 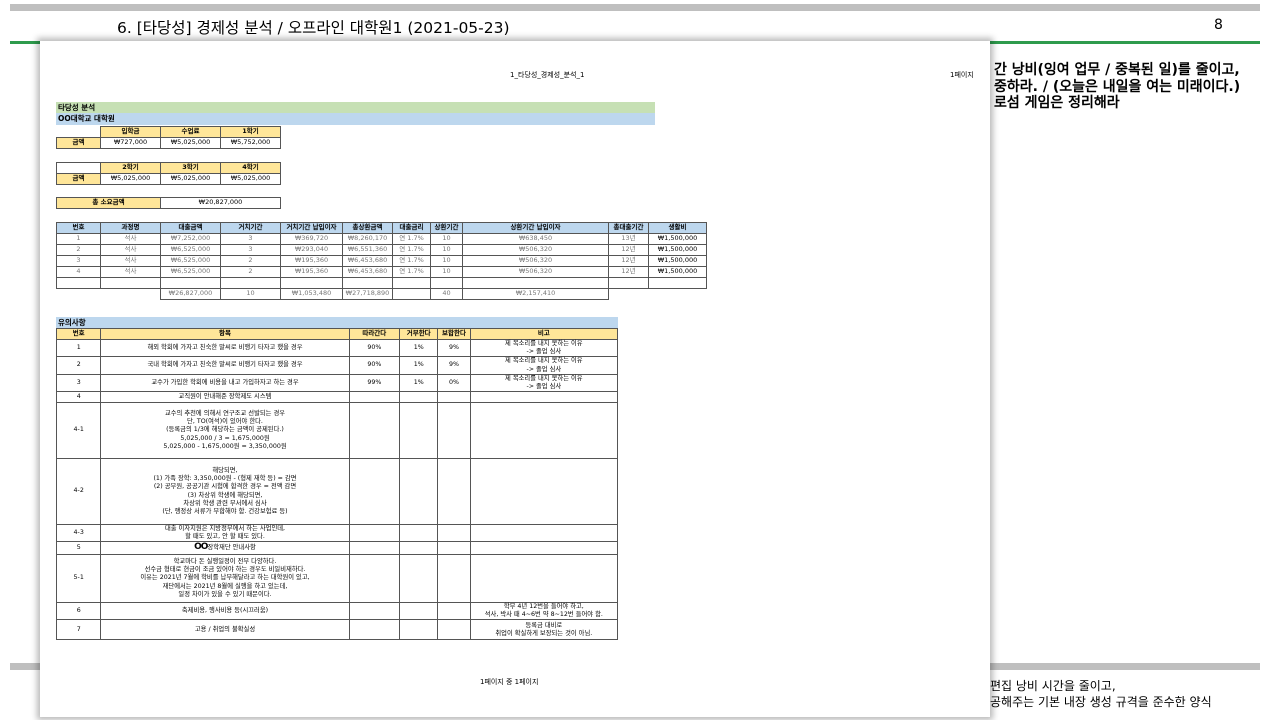 What do you see at coordinates (78, 272) in the screenshot?
I see `loan-cell: 4` at bounding box center [78, 272].